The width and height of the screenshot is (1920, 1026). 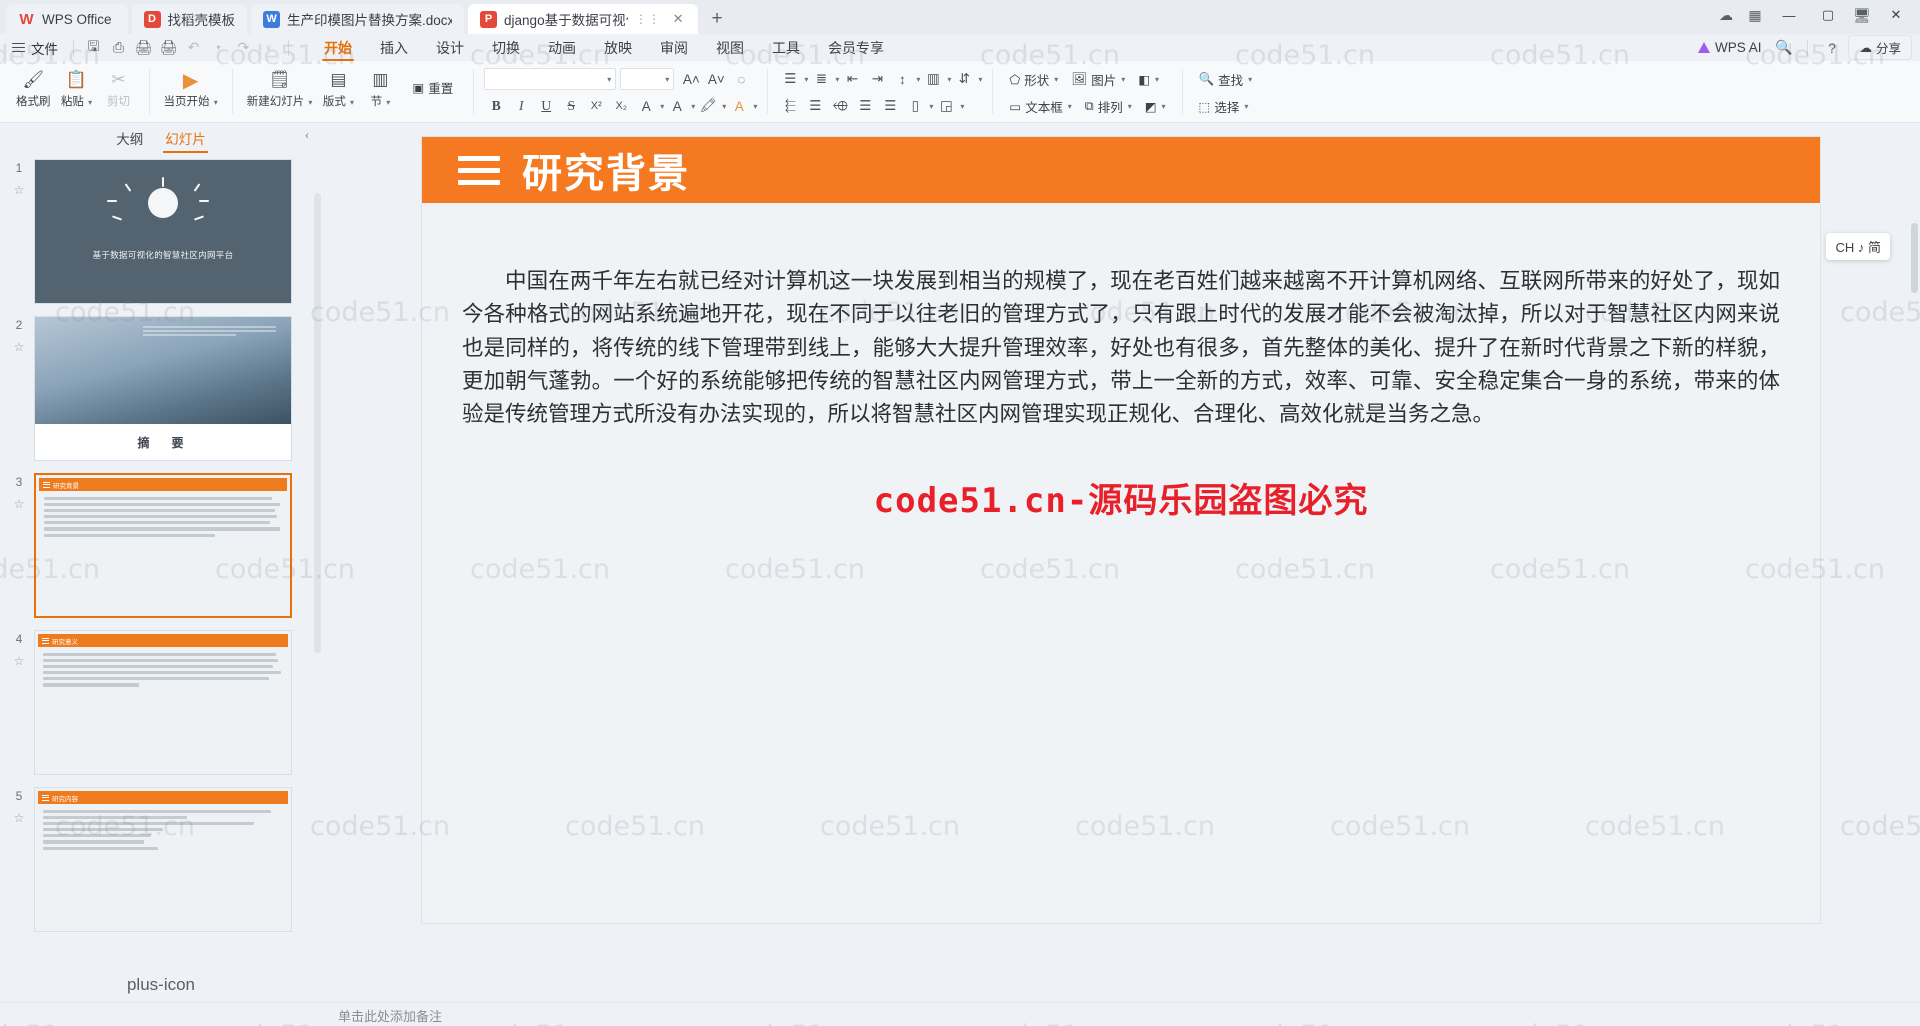 What do you see at coordinates (739, 106) in the screenshot?
I see `text-effect-icon: A` at bounding box center [739, 106].